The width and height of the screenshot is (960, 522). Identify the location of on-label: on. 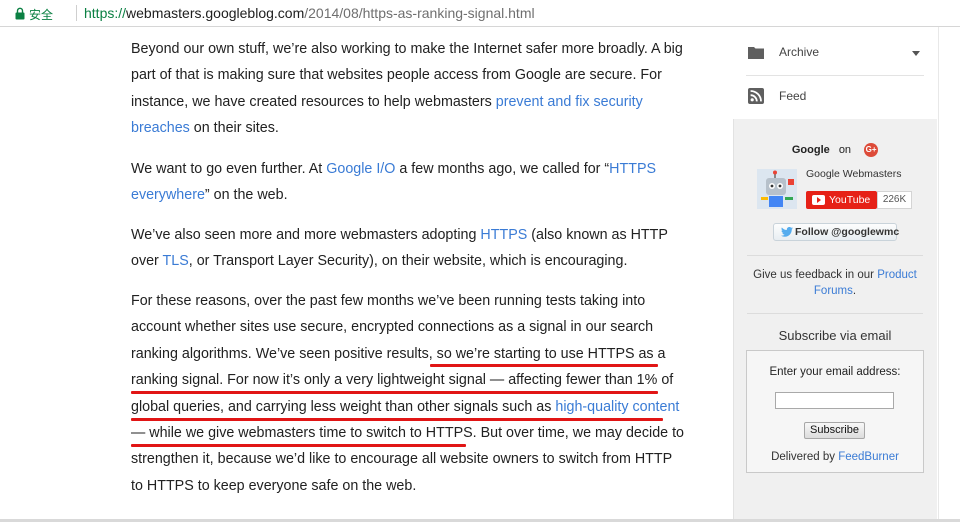
(845, 149).